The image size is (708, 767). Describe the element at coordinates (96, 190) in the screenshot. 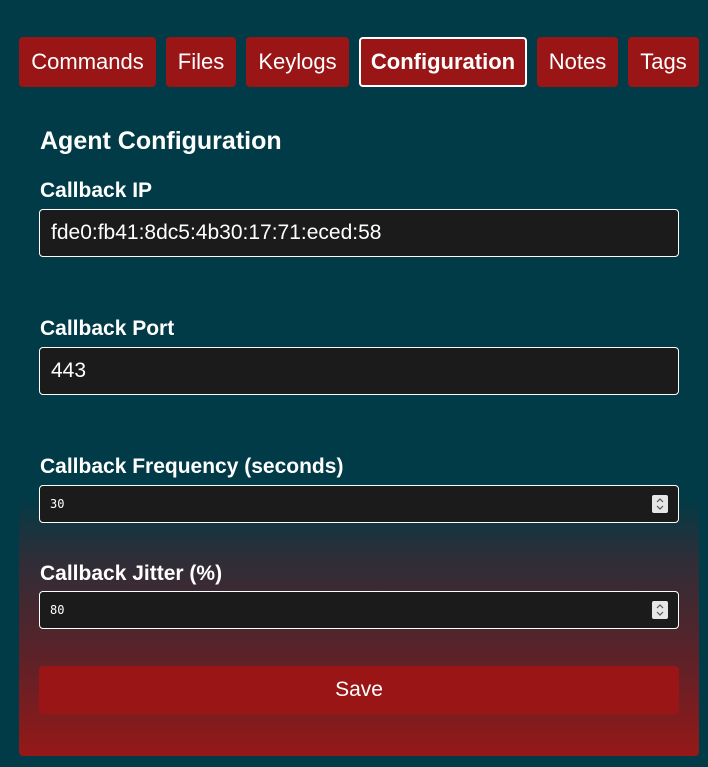

I see `callback-ip-label: Callback IP` at that location.